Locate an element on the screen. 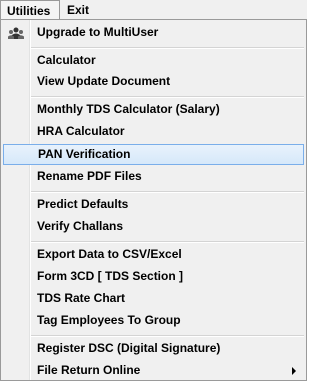 The height and width of the screenshot is (381, 320). menu-item-label: Monthly TDS Calculator (Salary) is located at coordinates (128, 109).